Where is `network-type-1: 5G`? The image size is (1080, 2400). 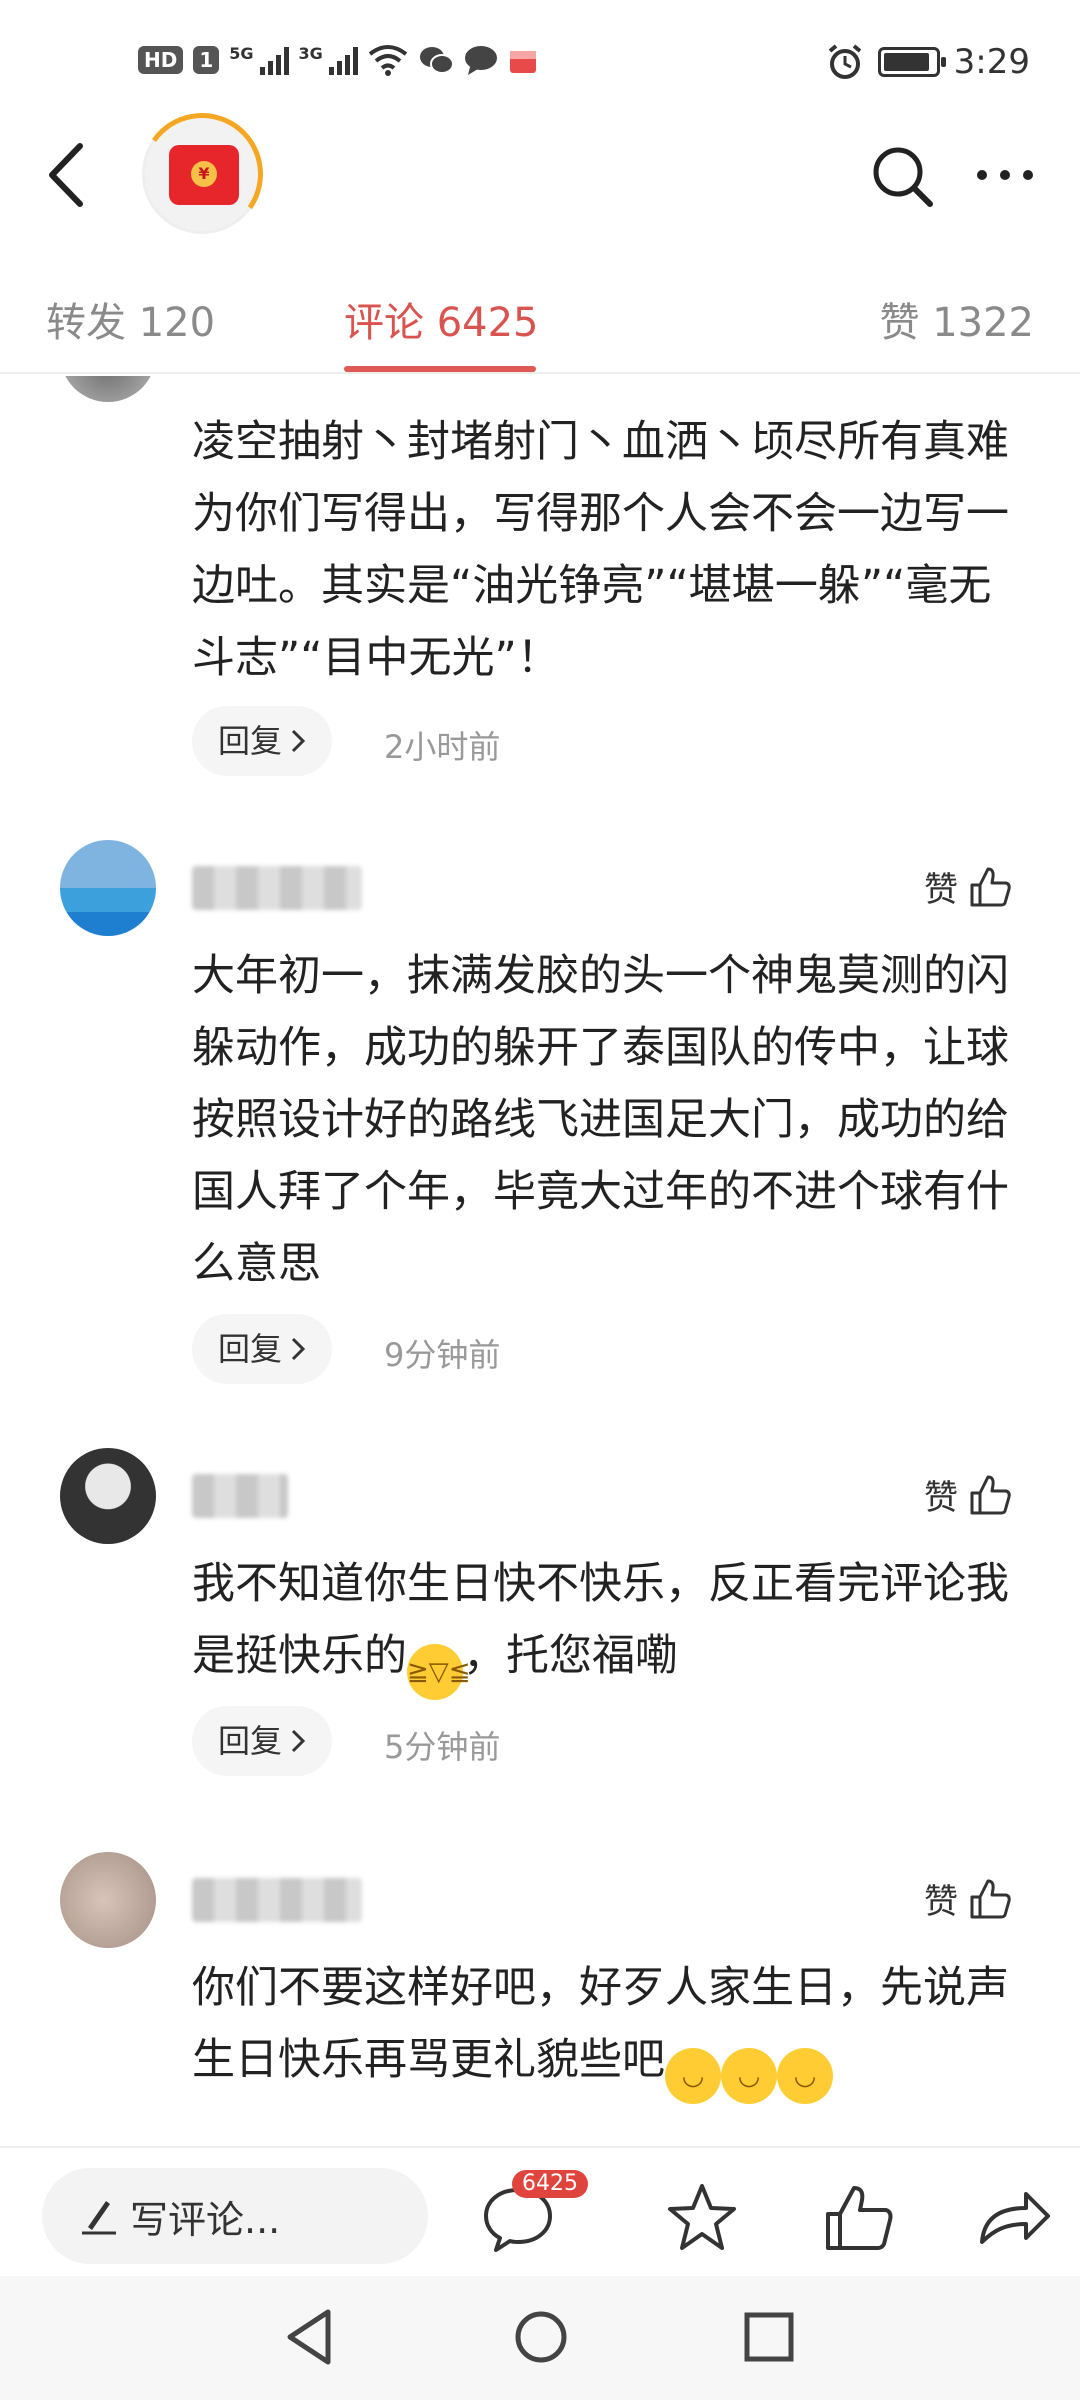
network-type-1: 5G is located at coordinates (241, 53).